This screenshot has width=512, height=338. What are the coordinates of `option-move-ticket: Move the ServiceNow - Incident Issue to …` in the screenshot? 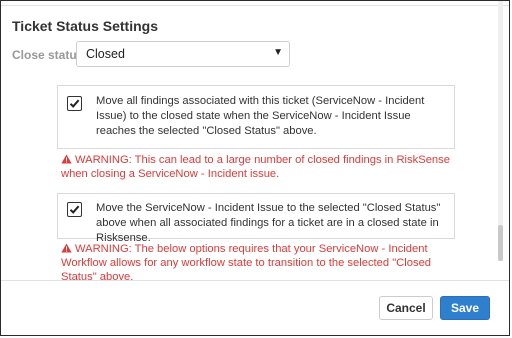 It's located at (256, 218).